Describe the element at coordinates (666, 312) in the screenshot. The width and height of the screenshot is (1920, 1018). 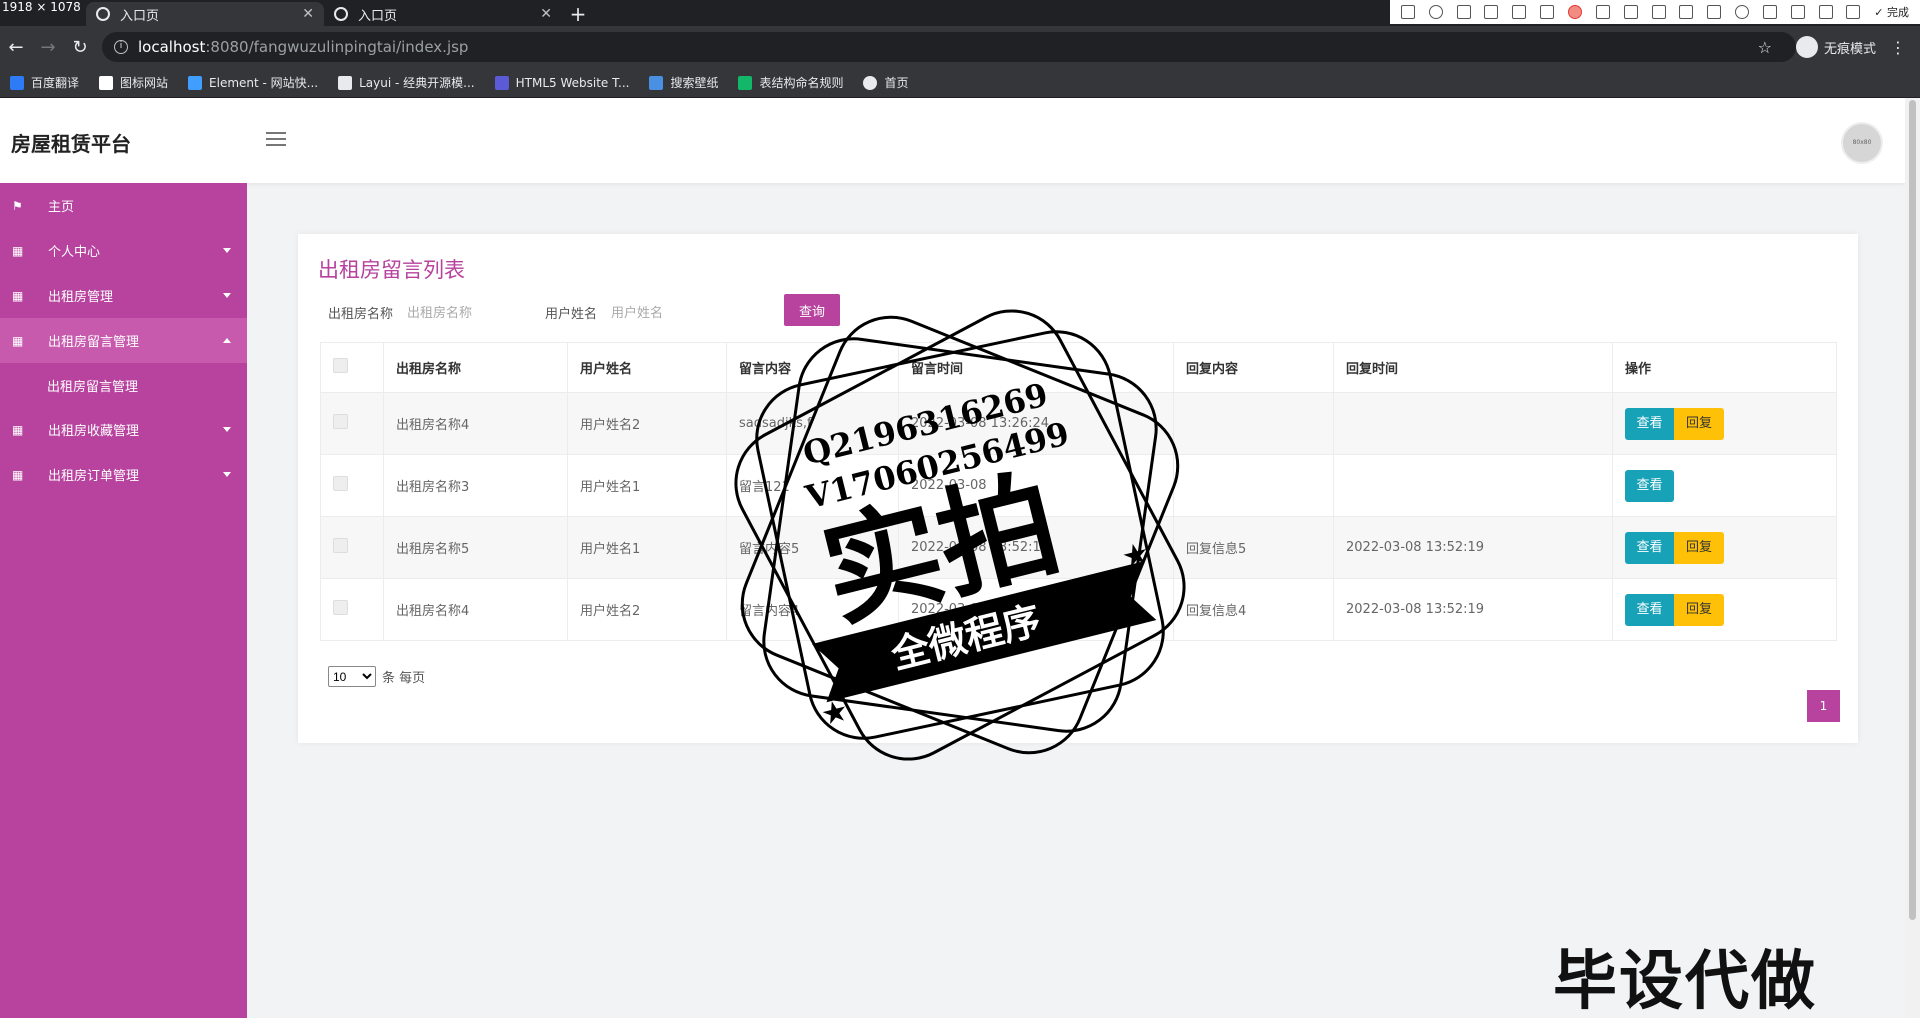
I see `user-name-input` at that location.